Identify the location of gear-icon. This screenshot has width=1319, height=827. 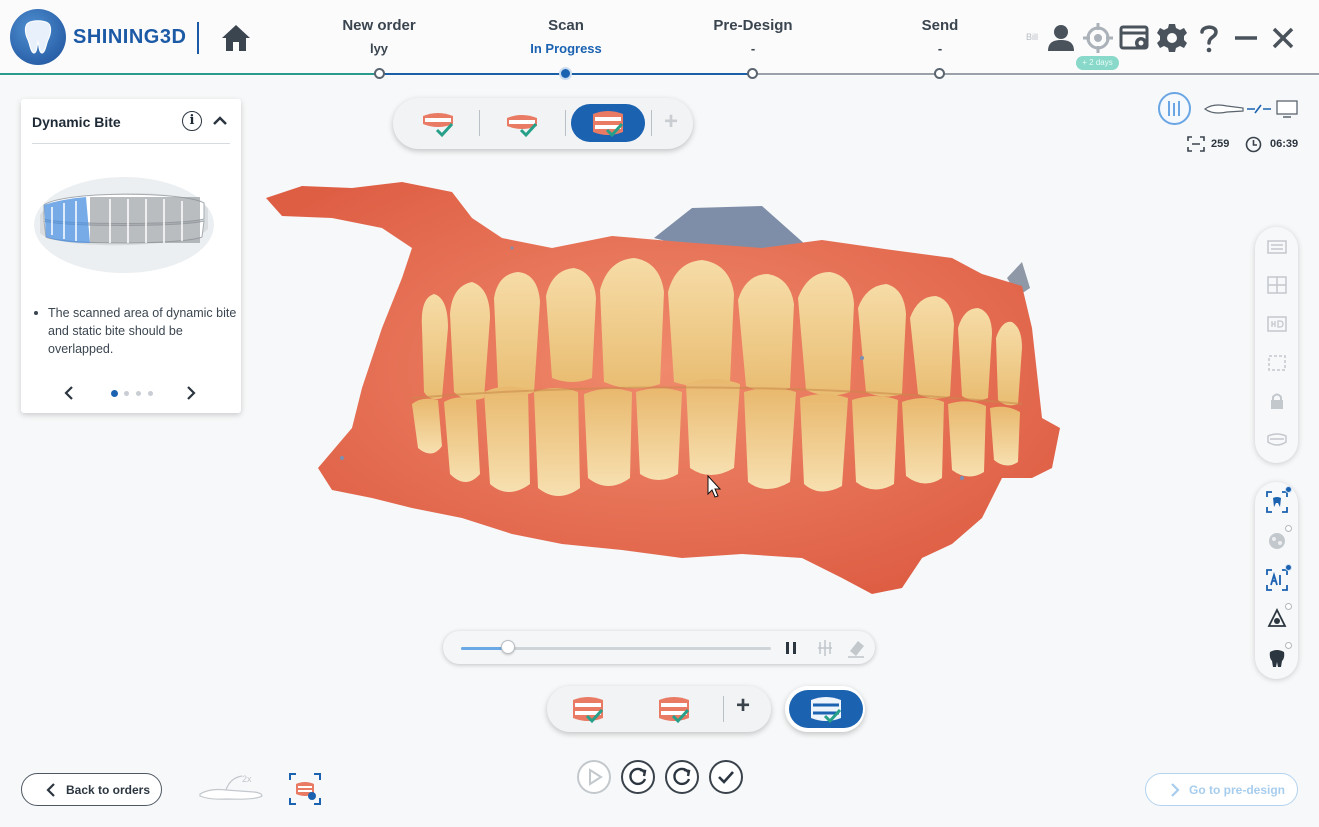
(1172, 38).